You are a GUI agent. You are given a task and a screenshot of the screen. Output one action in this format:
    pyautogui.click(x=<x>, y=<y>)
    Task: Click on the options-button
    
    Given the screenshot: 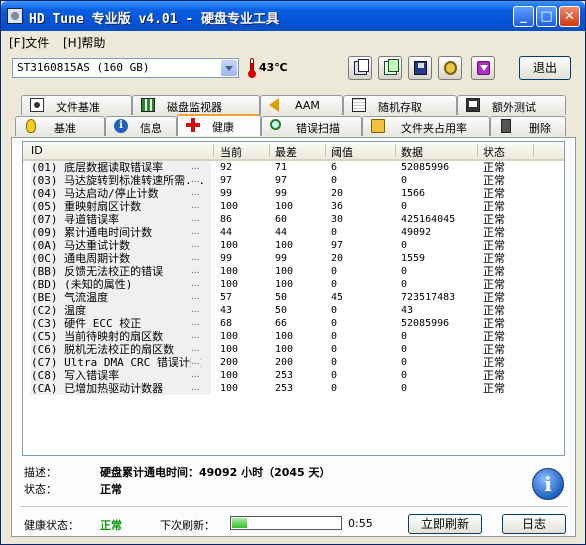 What is the action you would take?
    pyautogui.click(x=450, y=68)
    